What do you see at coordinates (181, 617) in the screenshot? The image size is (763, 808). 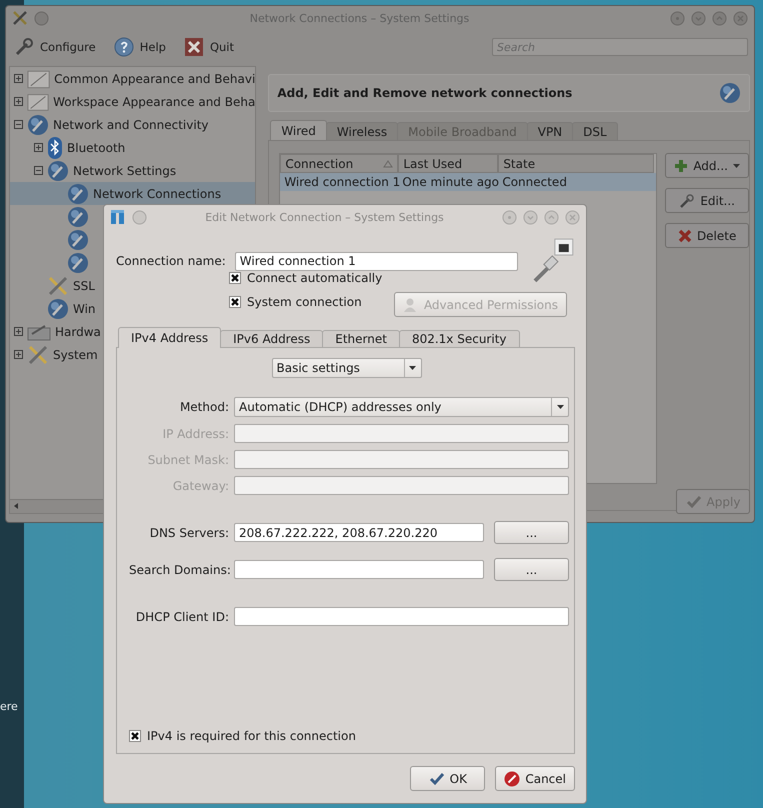 I see `field-label: DHCP Client ID:` at bounding box center [181, 617].